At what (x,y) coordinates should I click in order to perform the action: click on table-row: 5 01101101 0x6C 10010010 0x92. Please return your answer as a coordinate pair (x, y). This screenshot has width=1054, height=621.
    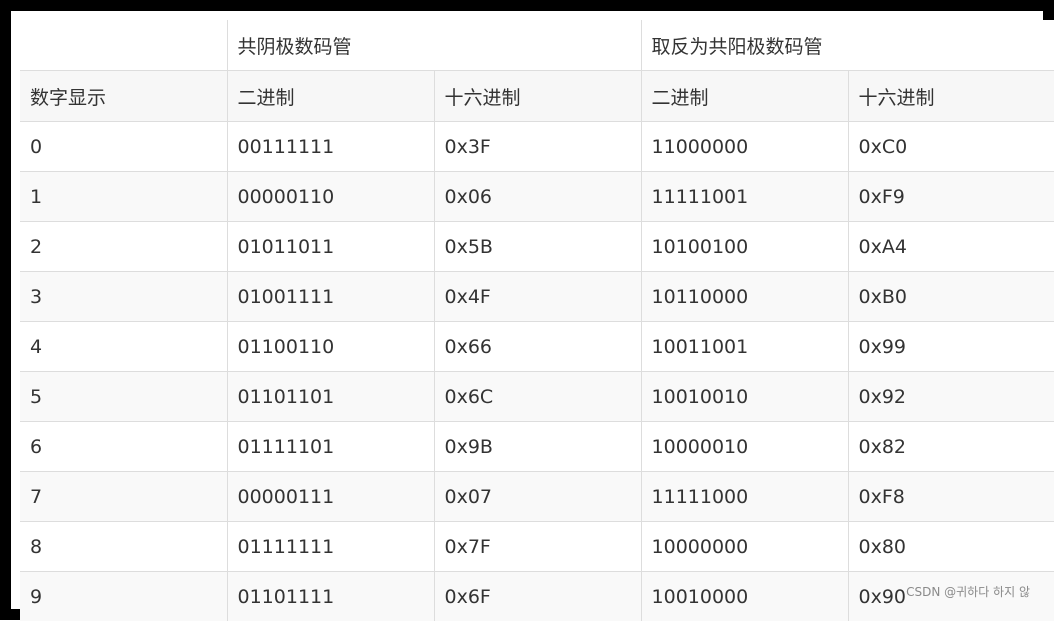
    Looking at the image, I should click on (537, 397).